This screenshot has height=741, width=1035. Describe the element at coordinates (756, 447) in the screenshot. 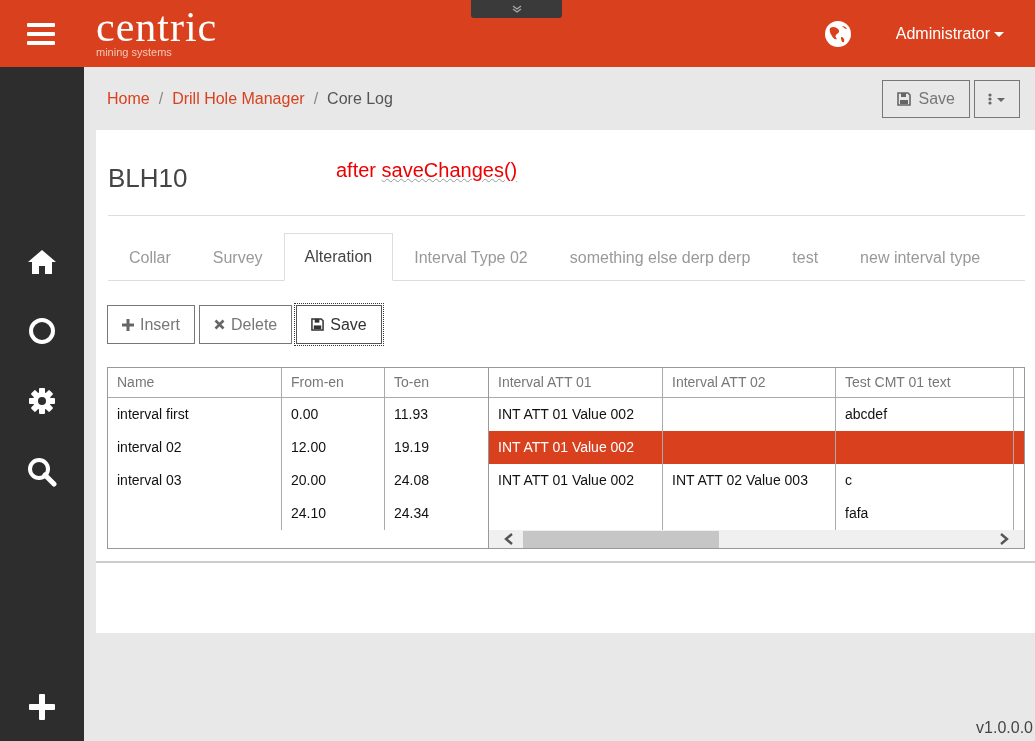

I see `table-row: INT ATT 01 Value 002` at that location.